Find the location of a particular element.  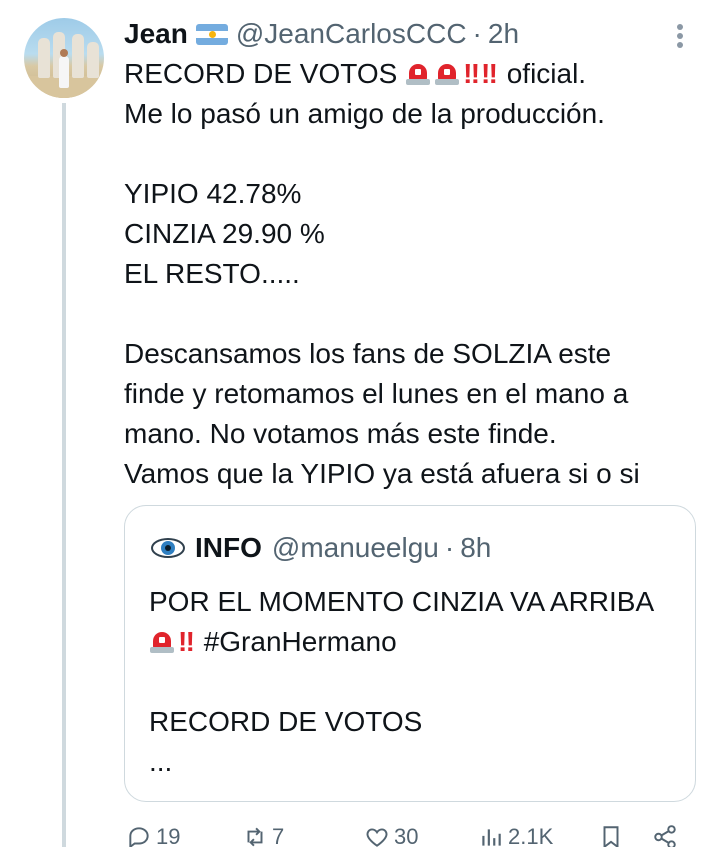

like-button: 30 is located at coordinates (391, 833).